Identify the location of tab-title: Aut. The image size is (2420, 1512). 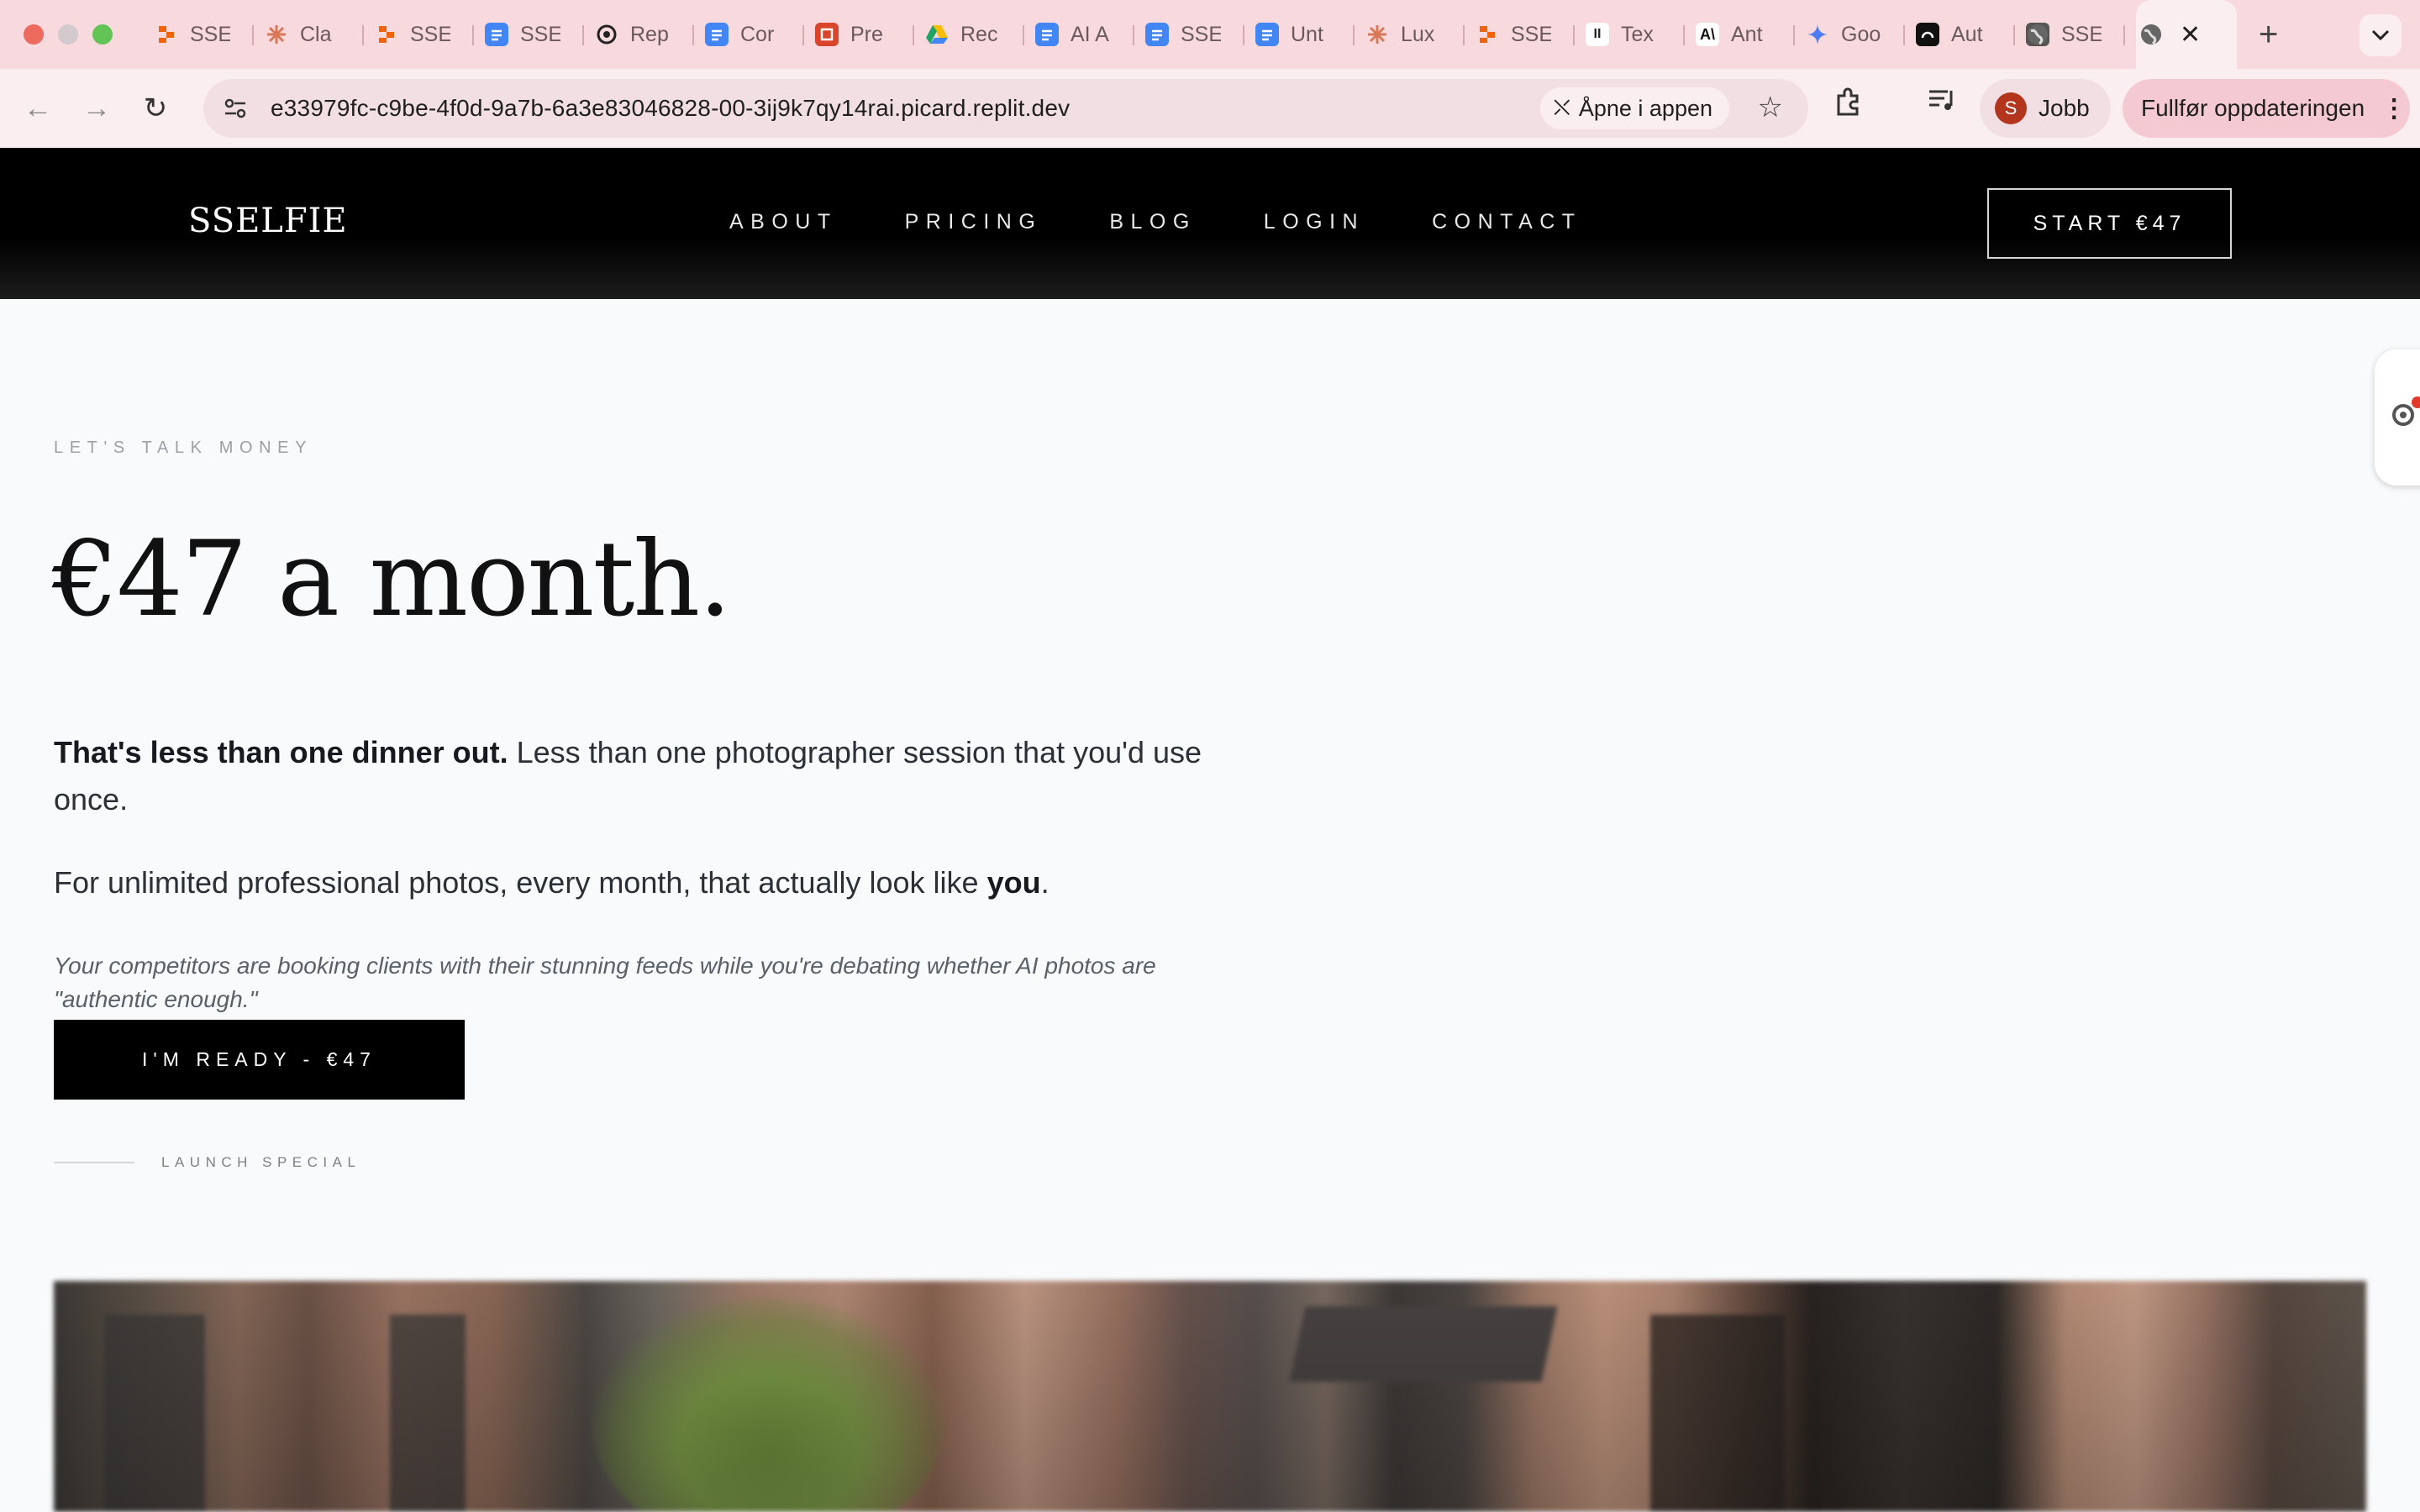
(1967, 34).